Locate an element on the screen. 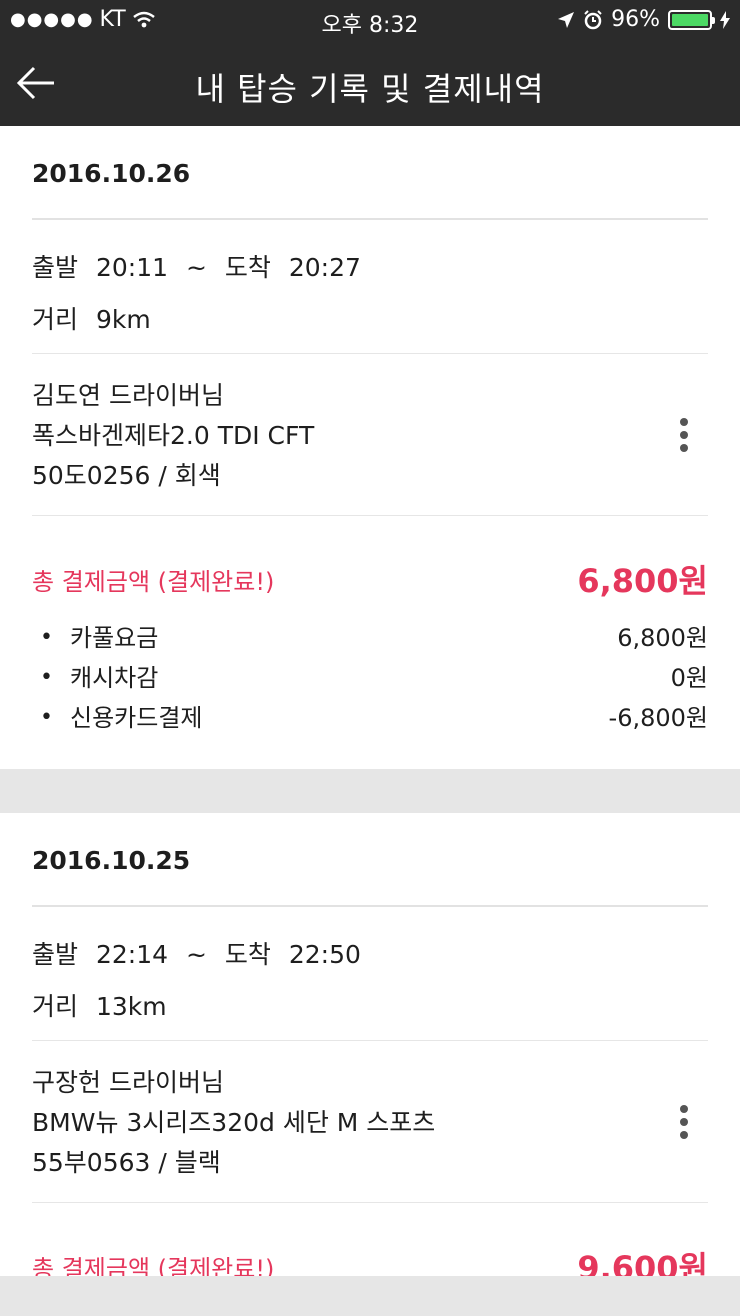  payment-total: 총 결제금액 (결제완료!) 6,800원 is located at coordinates (370, 567).